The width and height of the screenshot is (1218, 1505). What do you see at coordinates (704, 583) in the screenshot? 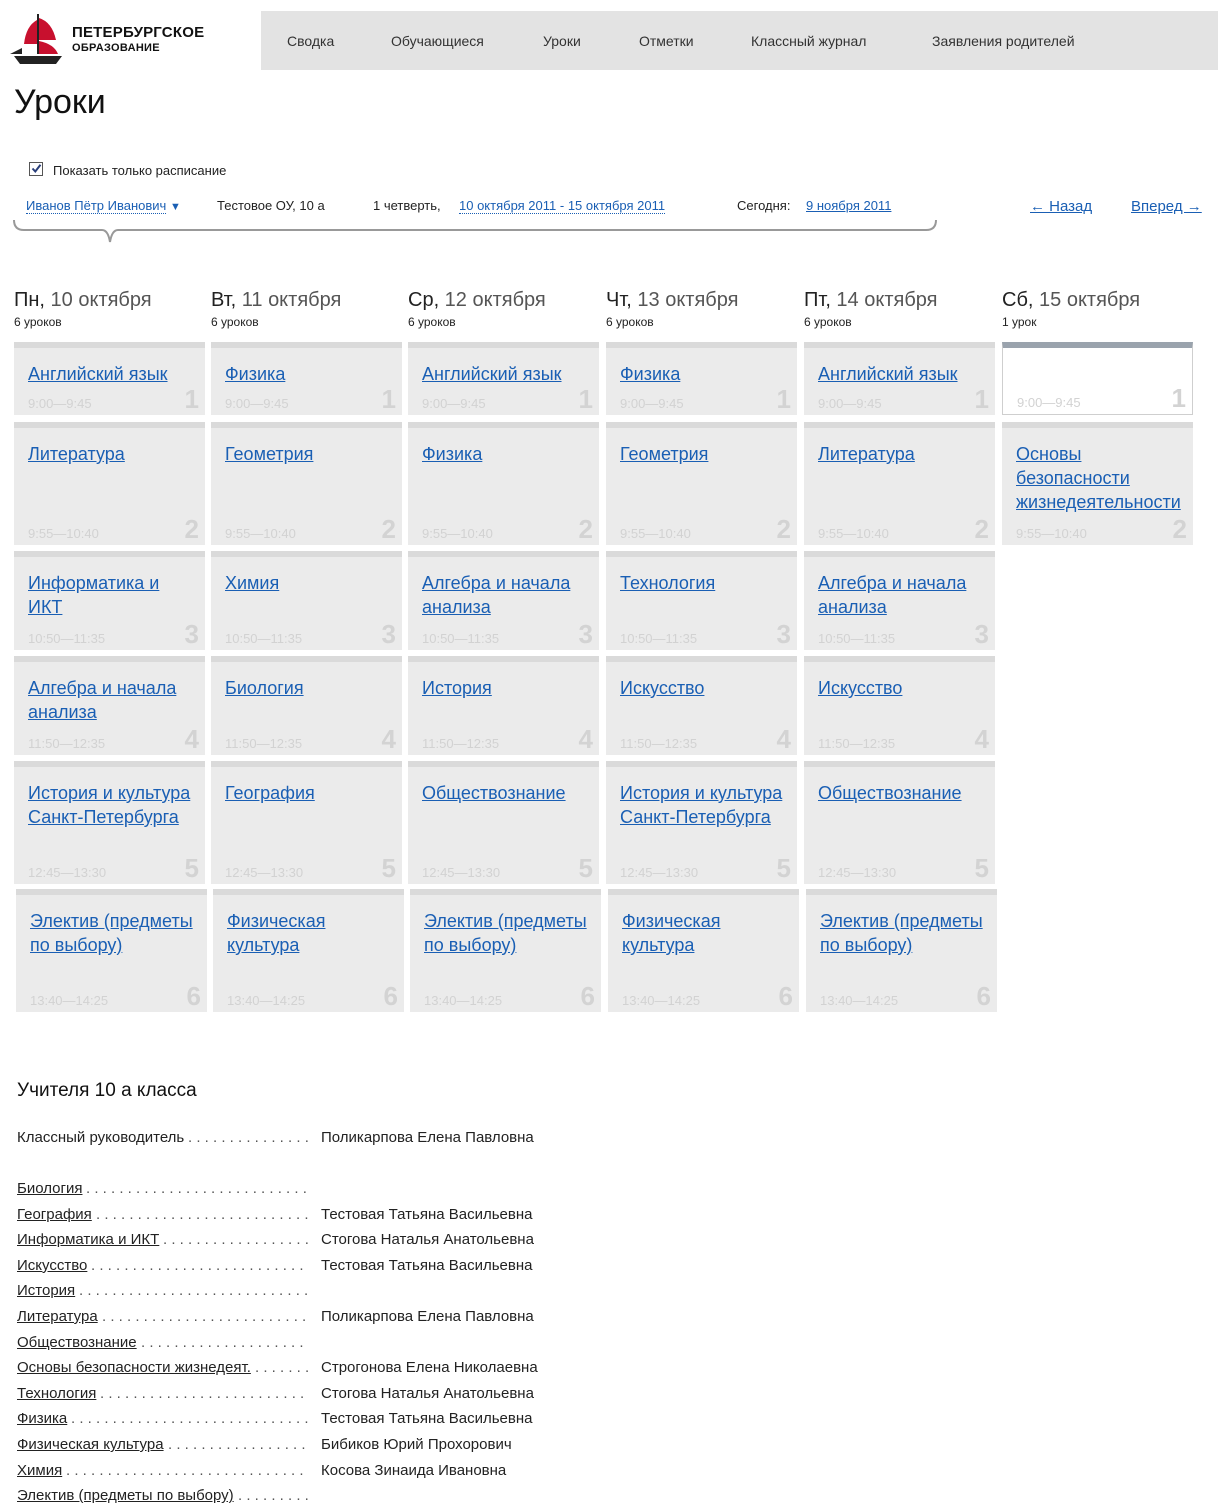
I see `lesson-subject-link: Технология` at bounding box center [704, 583].